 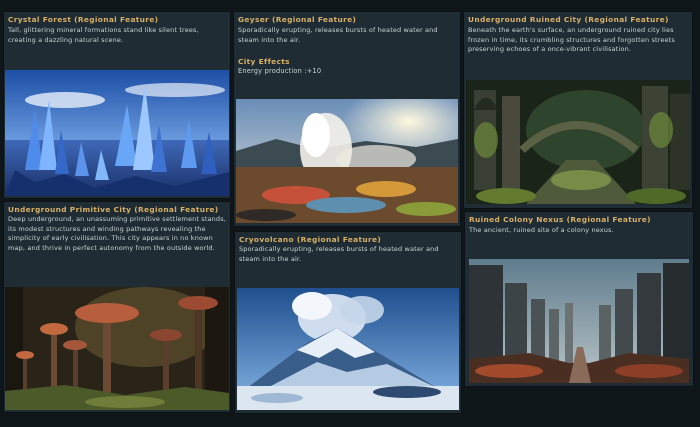 What do you see at coordinates (297, 19) in the screenshot?
I see `card-title: Geyser (Regional Feature)` at bounding box center [297, 19].